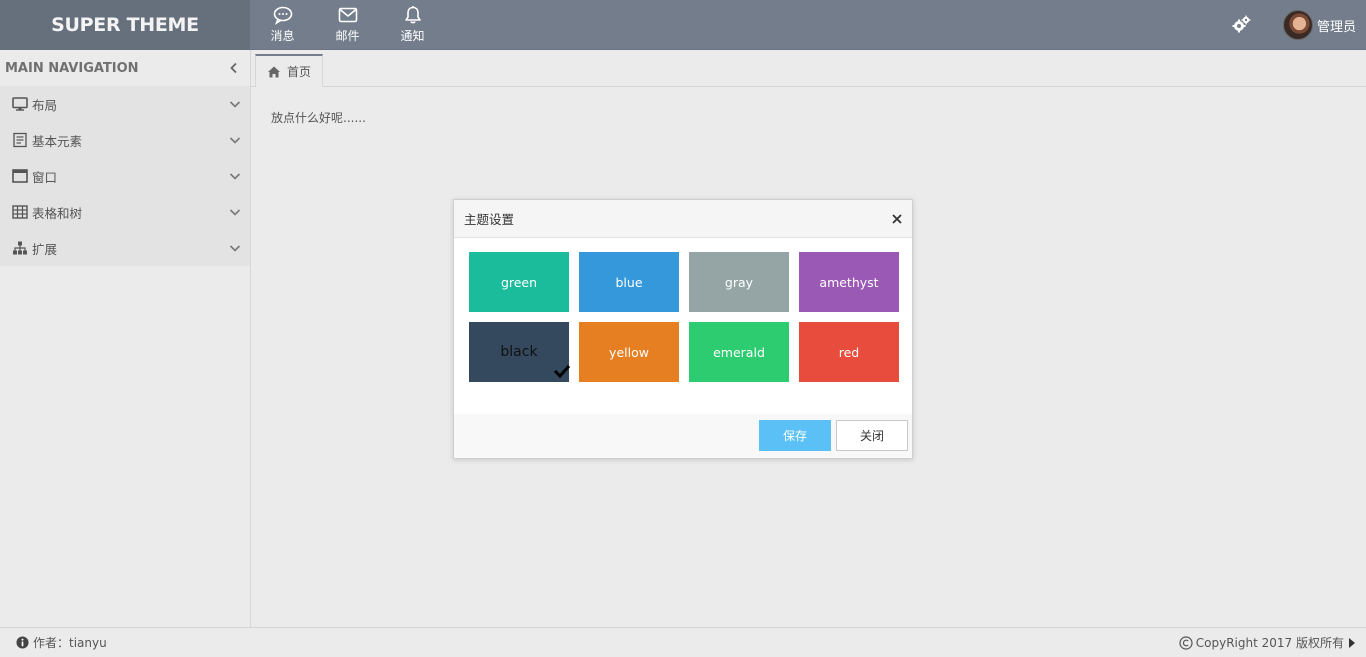  Describe the element at coordinates (125, 140) in the screenshot. I see `sidebar-item-basic-elements: 基本元素` at that location.